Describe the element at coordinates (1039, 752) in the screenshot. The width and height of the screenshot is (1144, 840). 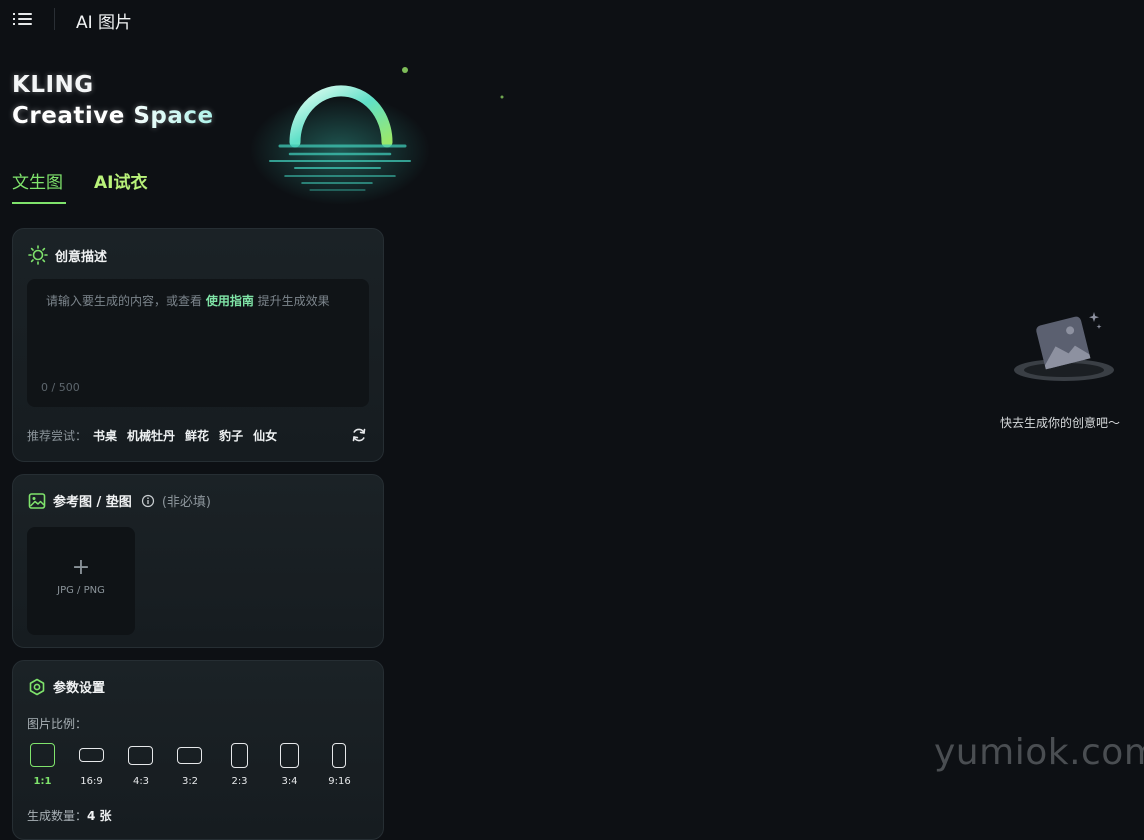
I see `watermark: yumiok.com` at that location.